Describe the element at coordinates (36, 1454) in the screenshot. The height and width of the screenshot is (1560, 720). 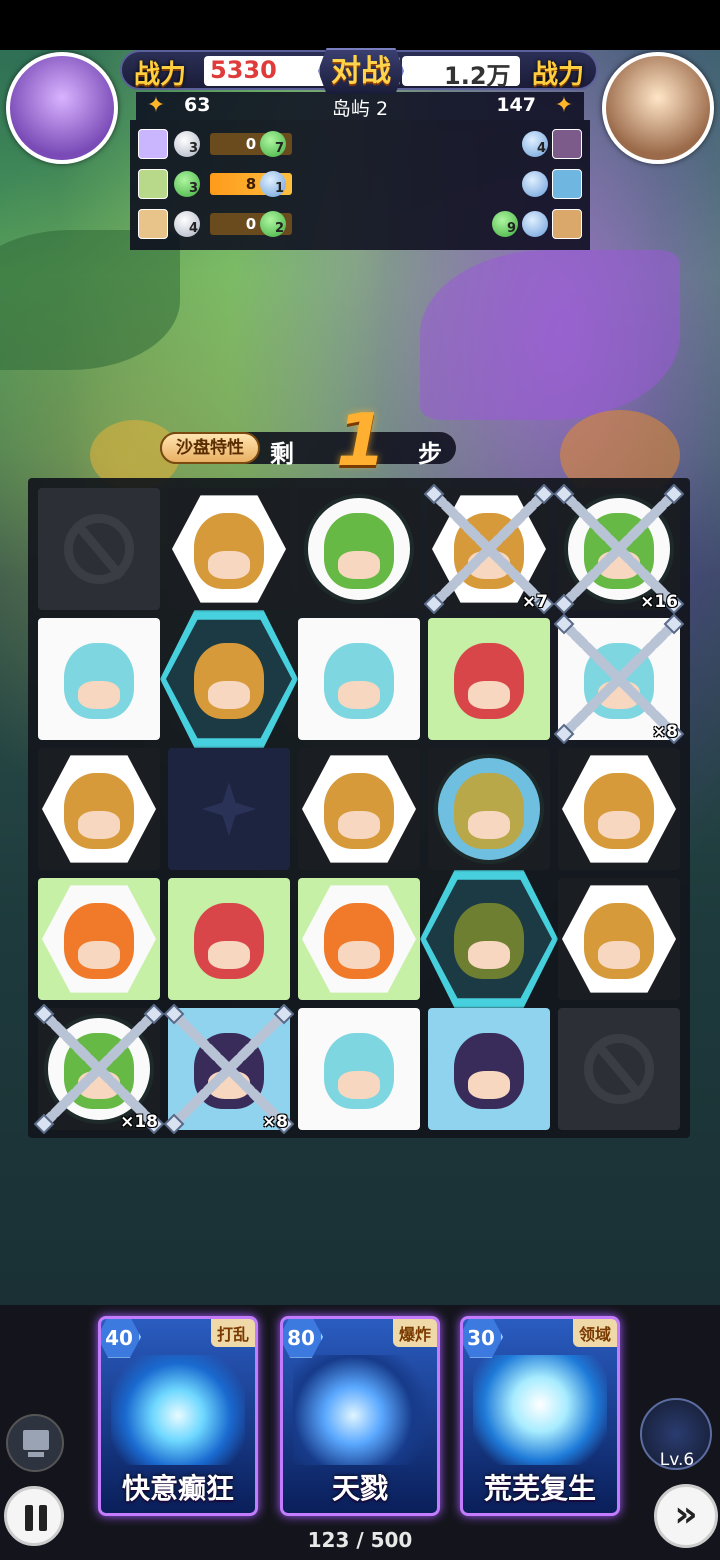
I see `computer-stand` at that location.